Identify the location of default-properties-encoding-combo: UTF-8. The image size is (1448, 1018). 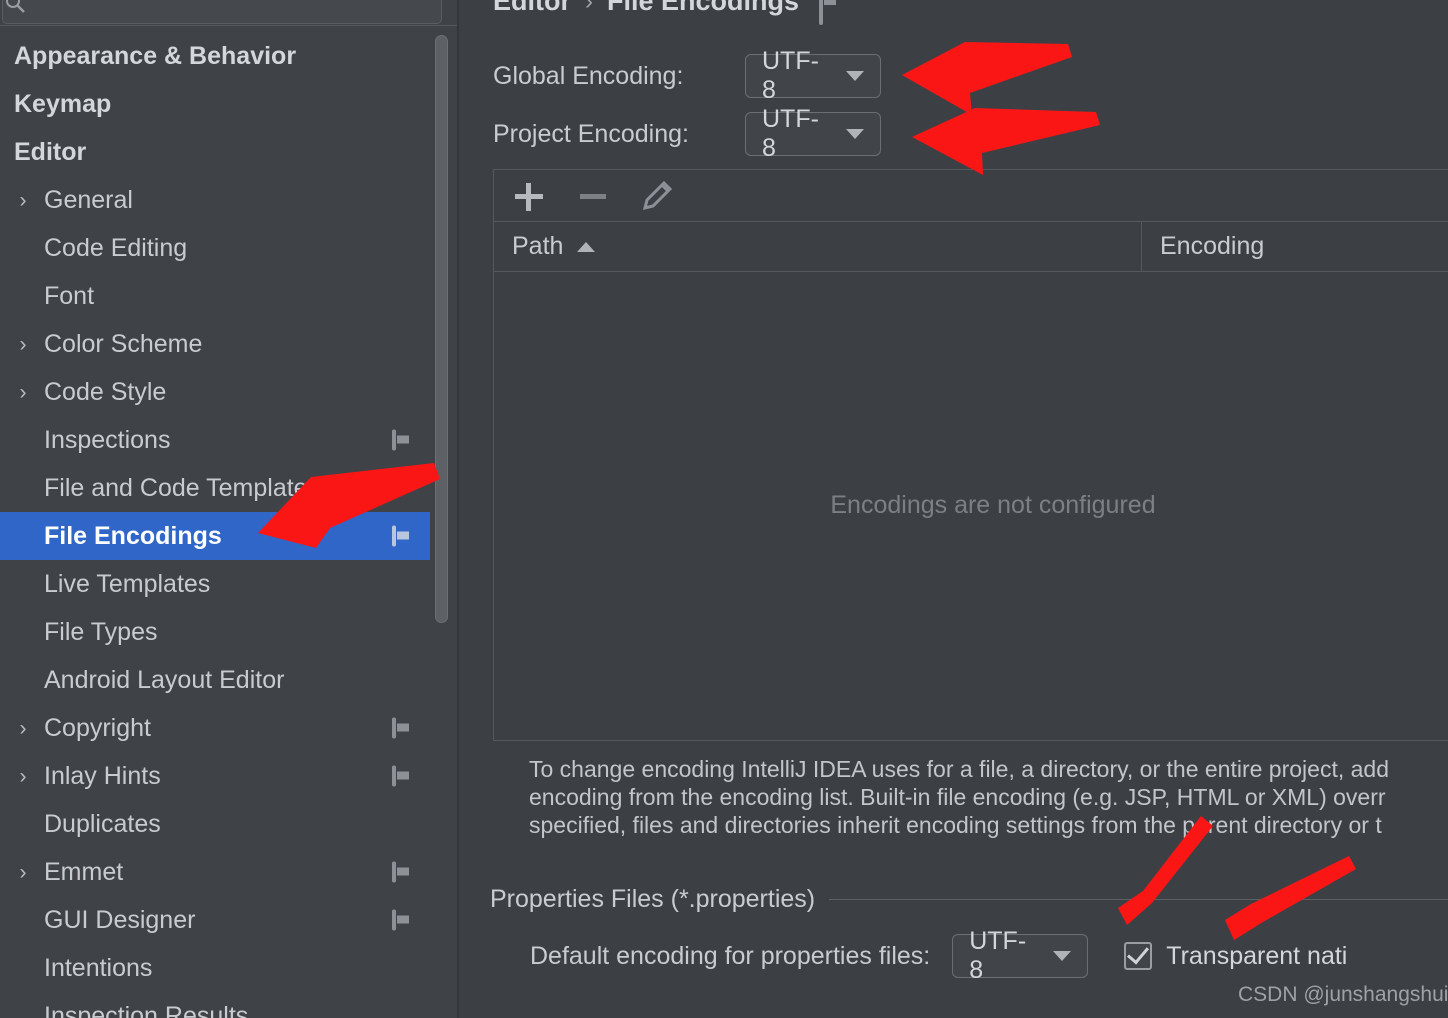
(1020, 955).